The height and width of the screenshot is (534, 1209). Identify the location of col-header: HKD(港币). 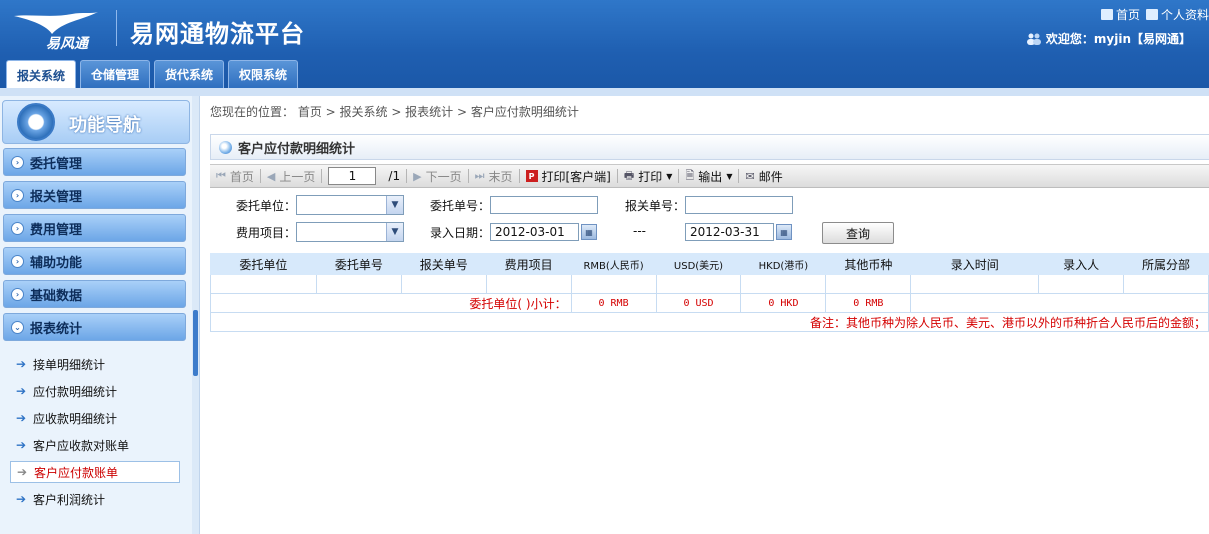
(783, 264).